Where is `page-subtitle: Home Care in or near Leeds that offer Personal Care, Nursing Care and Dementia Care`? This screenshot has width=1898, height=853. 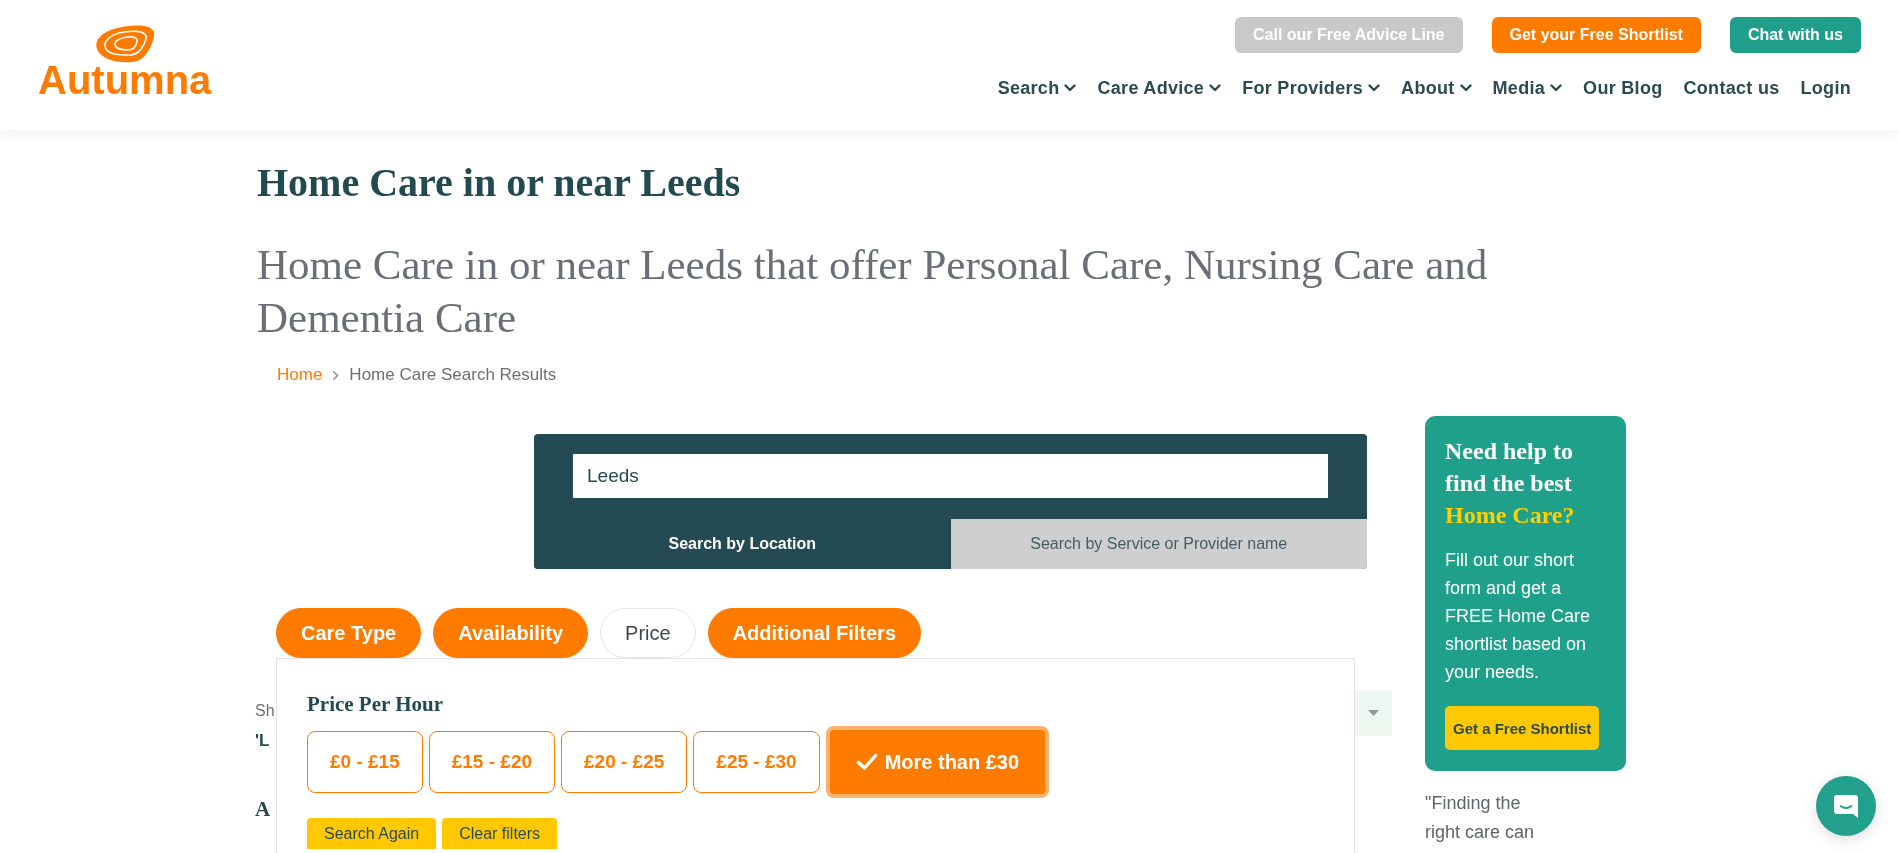
page-subtitle: Home Care in or near Leeds that offer Personal Care, Nursing Care and Dementia Care is located at coordinates (873, 291).